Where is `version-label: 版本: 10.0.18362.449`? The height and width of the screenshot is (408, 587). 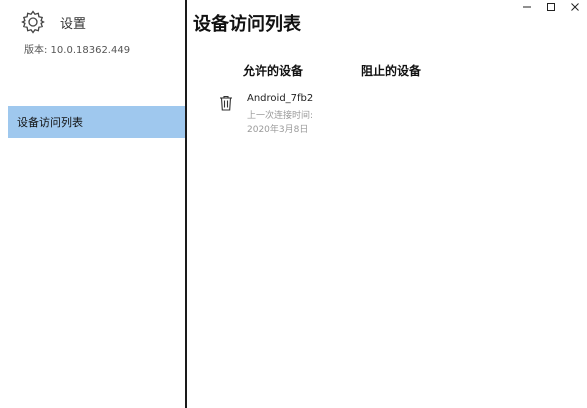
version-label: 版本: 10.0.18362.449 is located at coordinates (77, 50).